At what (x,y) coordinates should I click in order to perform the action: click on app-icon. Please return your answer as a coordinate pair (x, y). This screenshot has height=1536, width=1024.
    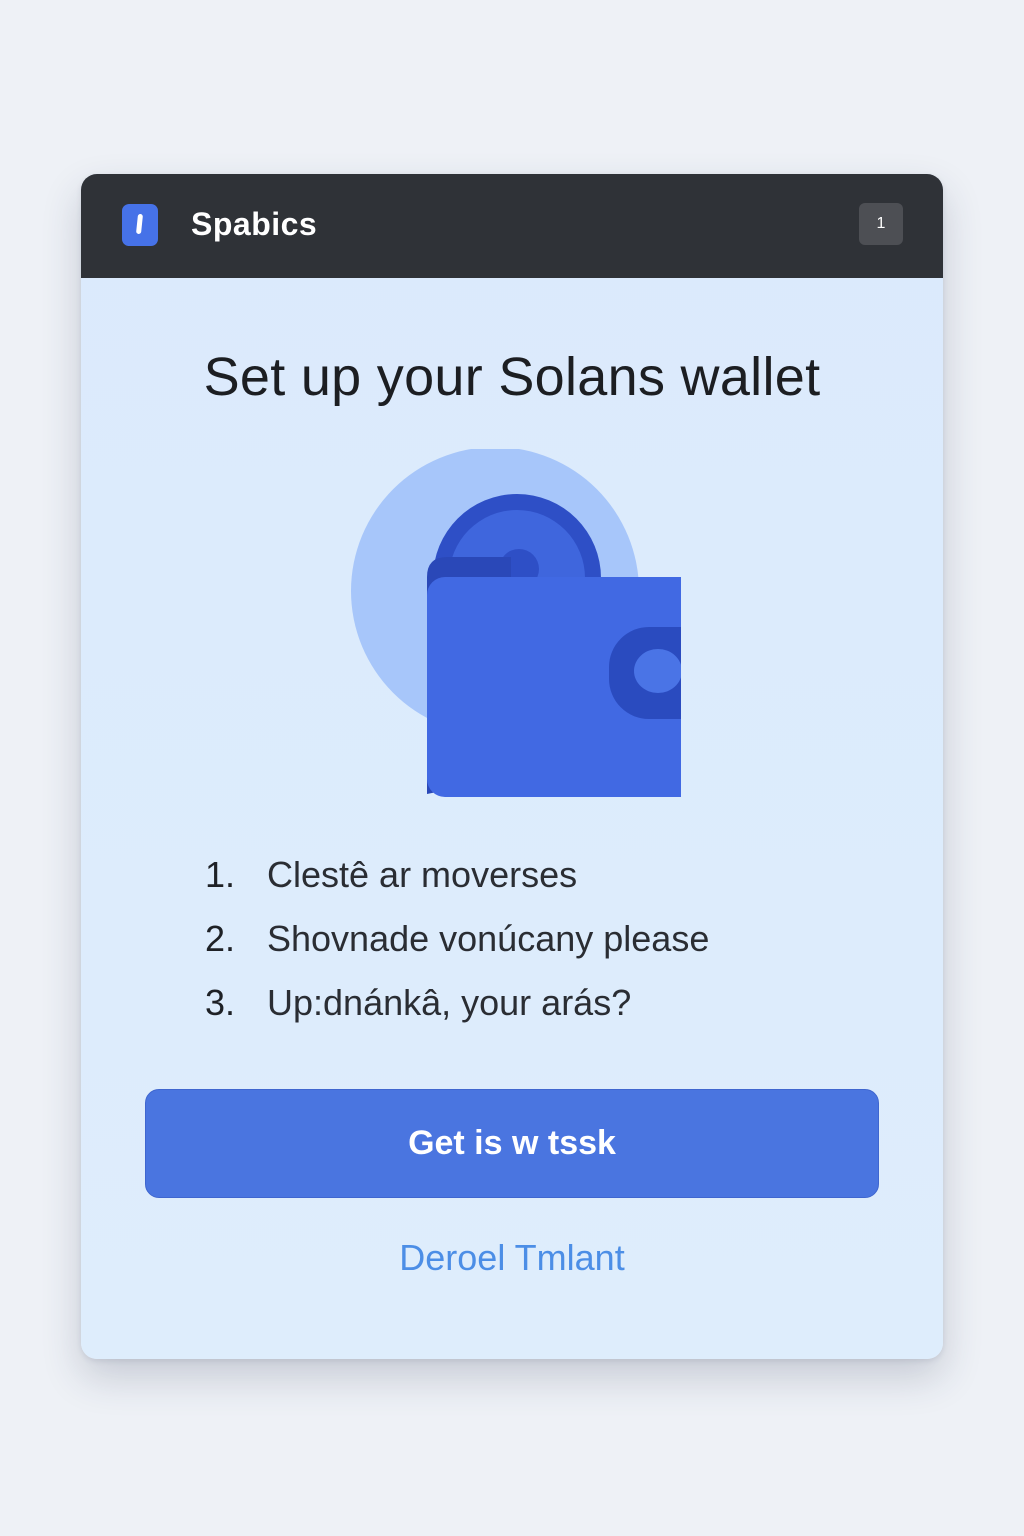
    Looking at the image, I should click on (140, 225).